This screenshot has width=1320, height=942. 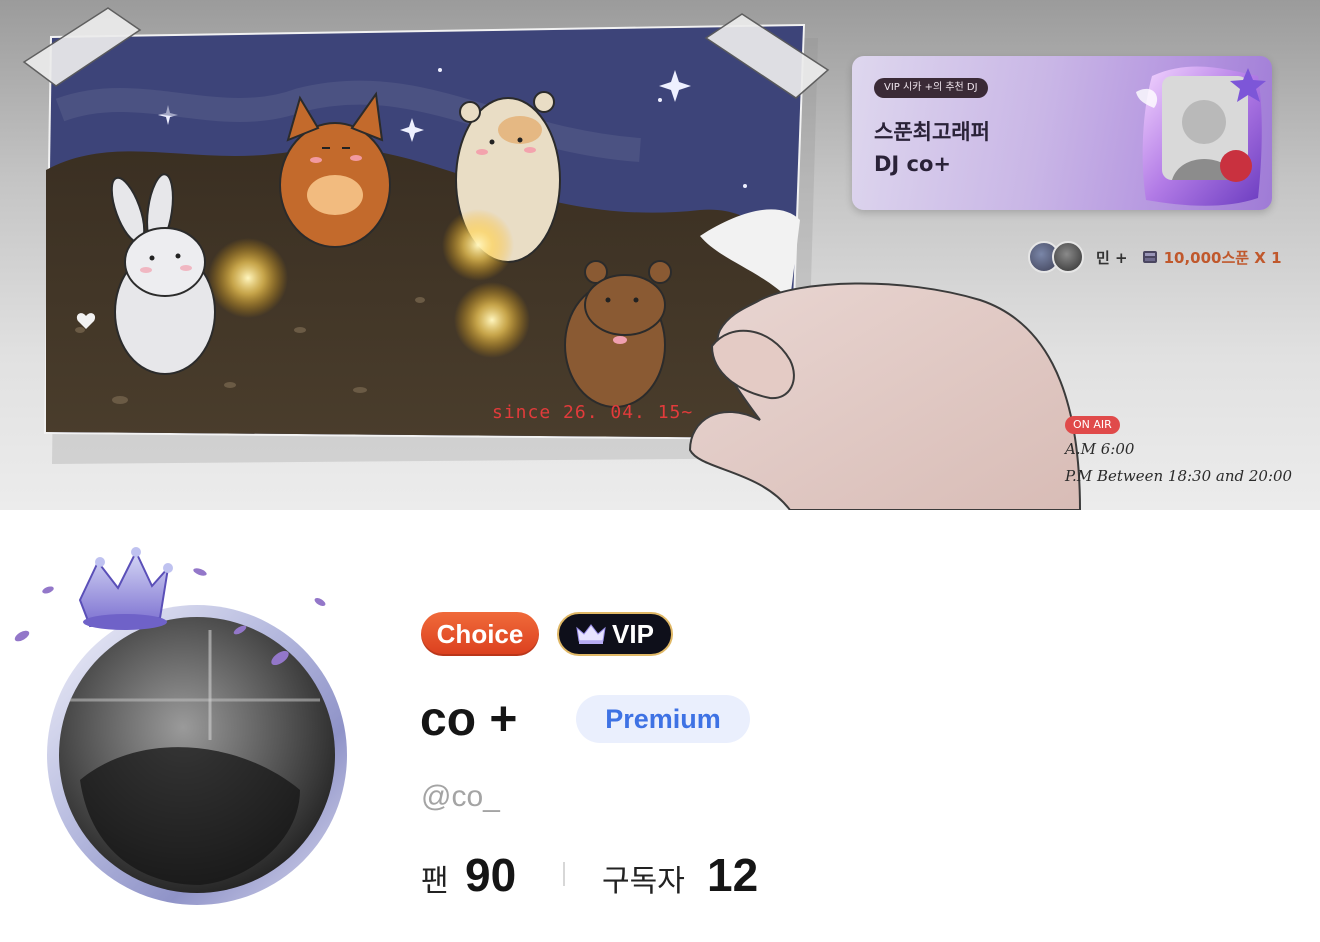 What do you see at coordinates (1179, 476) in the screenshot?
I see `on-air-evening-time: P.M Between 18:30 and 20:00` at bounding box center [1179, 476].